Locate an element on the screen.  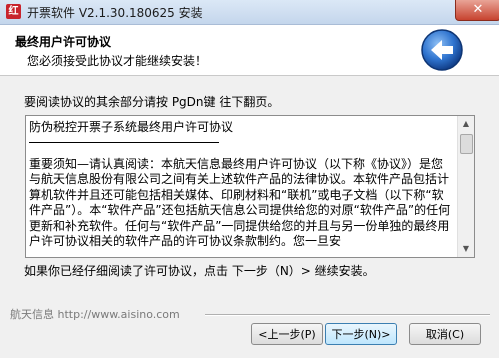
branding-text: 航天信息 http://www.aisino.com is located at coordinates (95, 314).